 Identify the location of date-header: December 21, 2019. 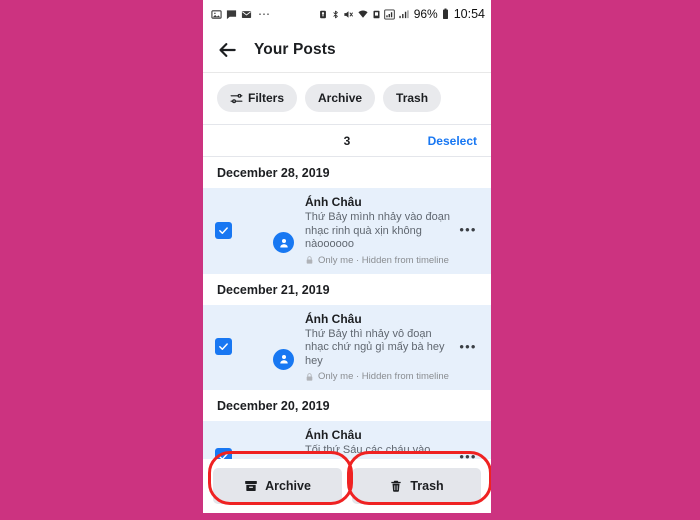
(347, 289).